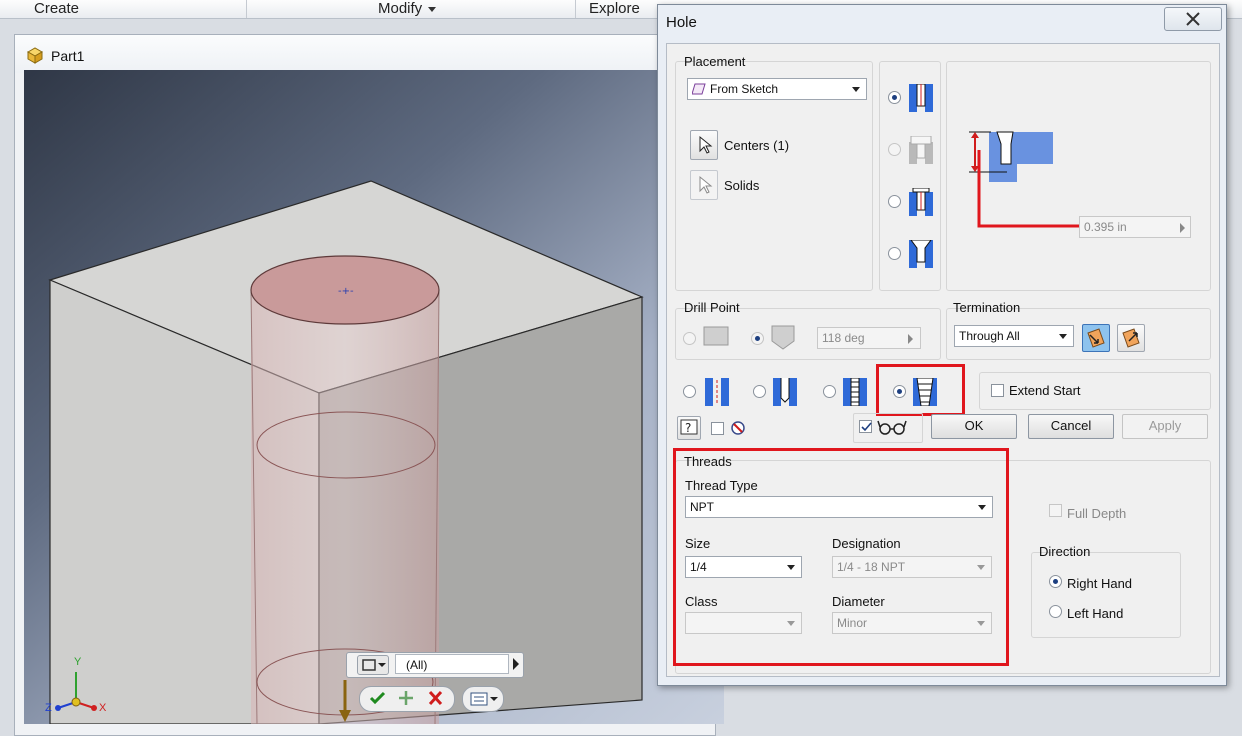 The width and height of the screenshot is (1242, 736). Describe the element at coordinates (997, 390) in the screenshot. I see `extend-start-checkbox` at that location.